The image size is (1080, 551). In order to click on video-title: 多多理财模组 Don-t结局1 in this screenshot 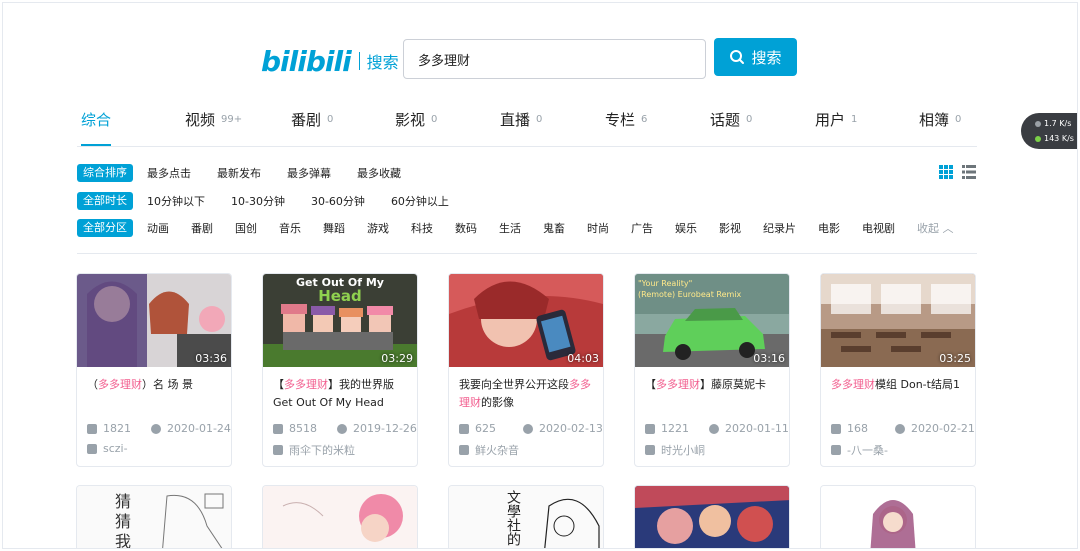, I will do `click(901, 394)`.